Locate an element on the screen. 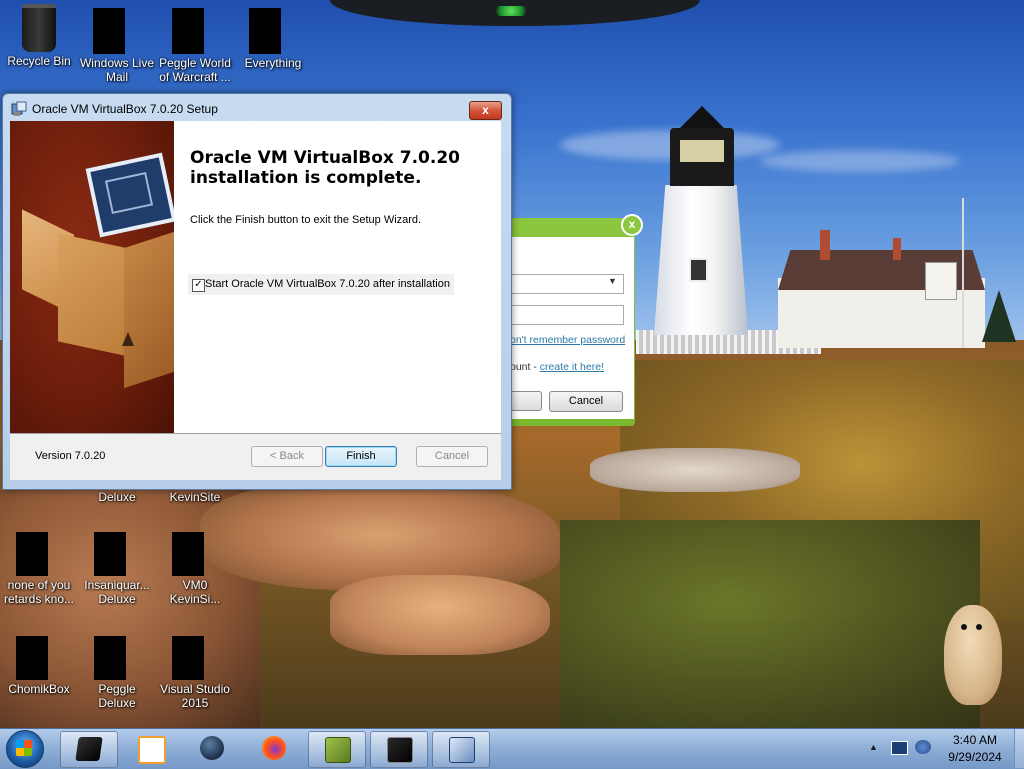 This screenshot has height=769, width=1024. wallpaper-grass is located at coordinates (770, 624).